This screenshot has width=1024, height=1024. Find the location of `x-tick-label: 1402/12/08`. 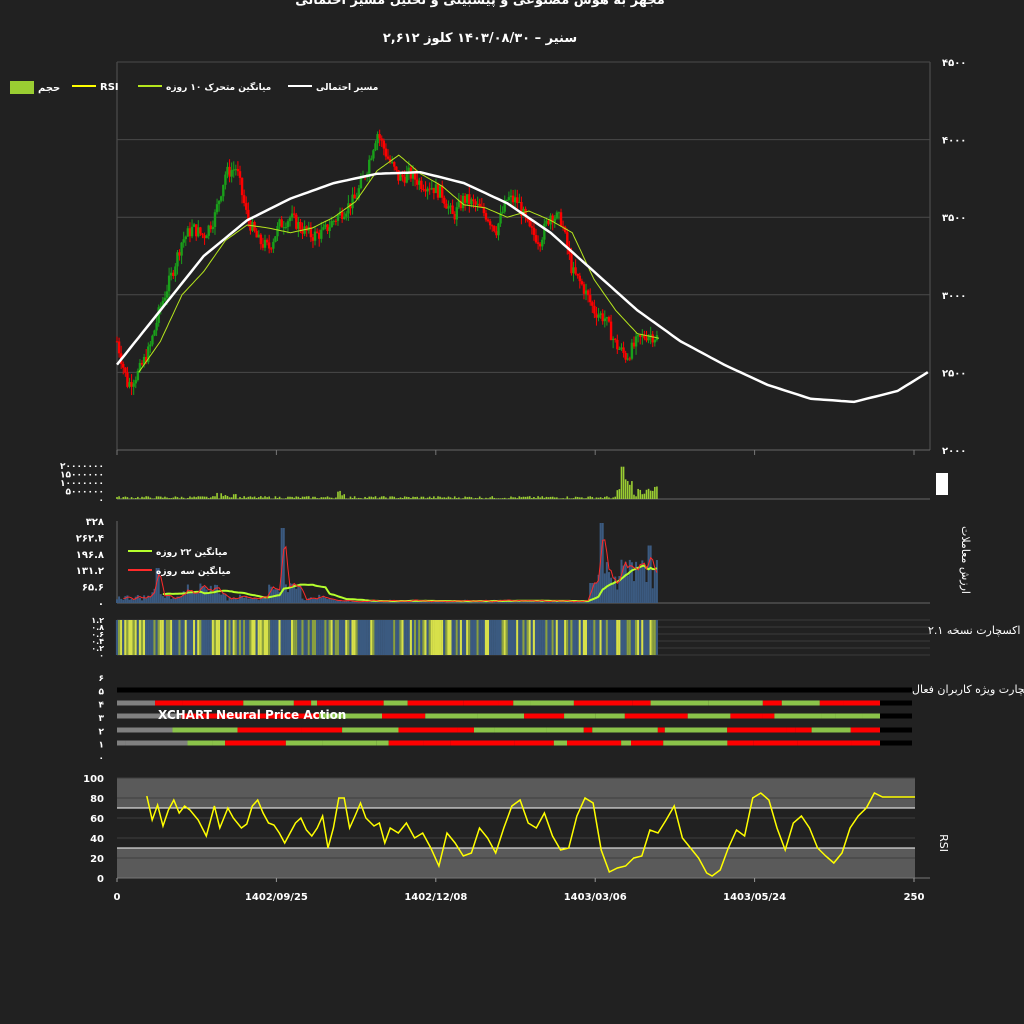

x-tick-label: 1402/12/08 is located at coordinates (435, 897).